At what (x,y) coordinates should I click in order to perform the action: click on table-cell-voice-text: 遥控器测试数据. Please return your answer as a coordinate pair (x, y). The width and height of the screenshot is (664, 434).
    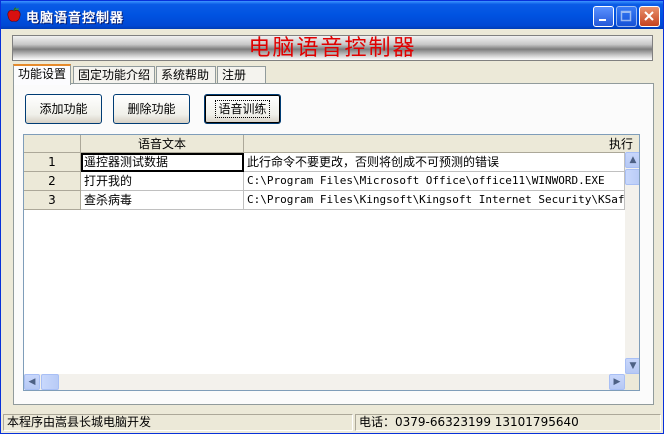
    Looking at the image, I should click on (162, 162).